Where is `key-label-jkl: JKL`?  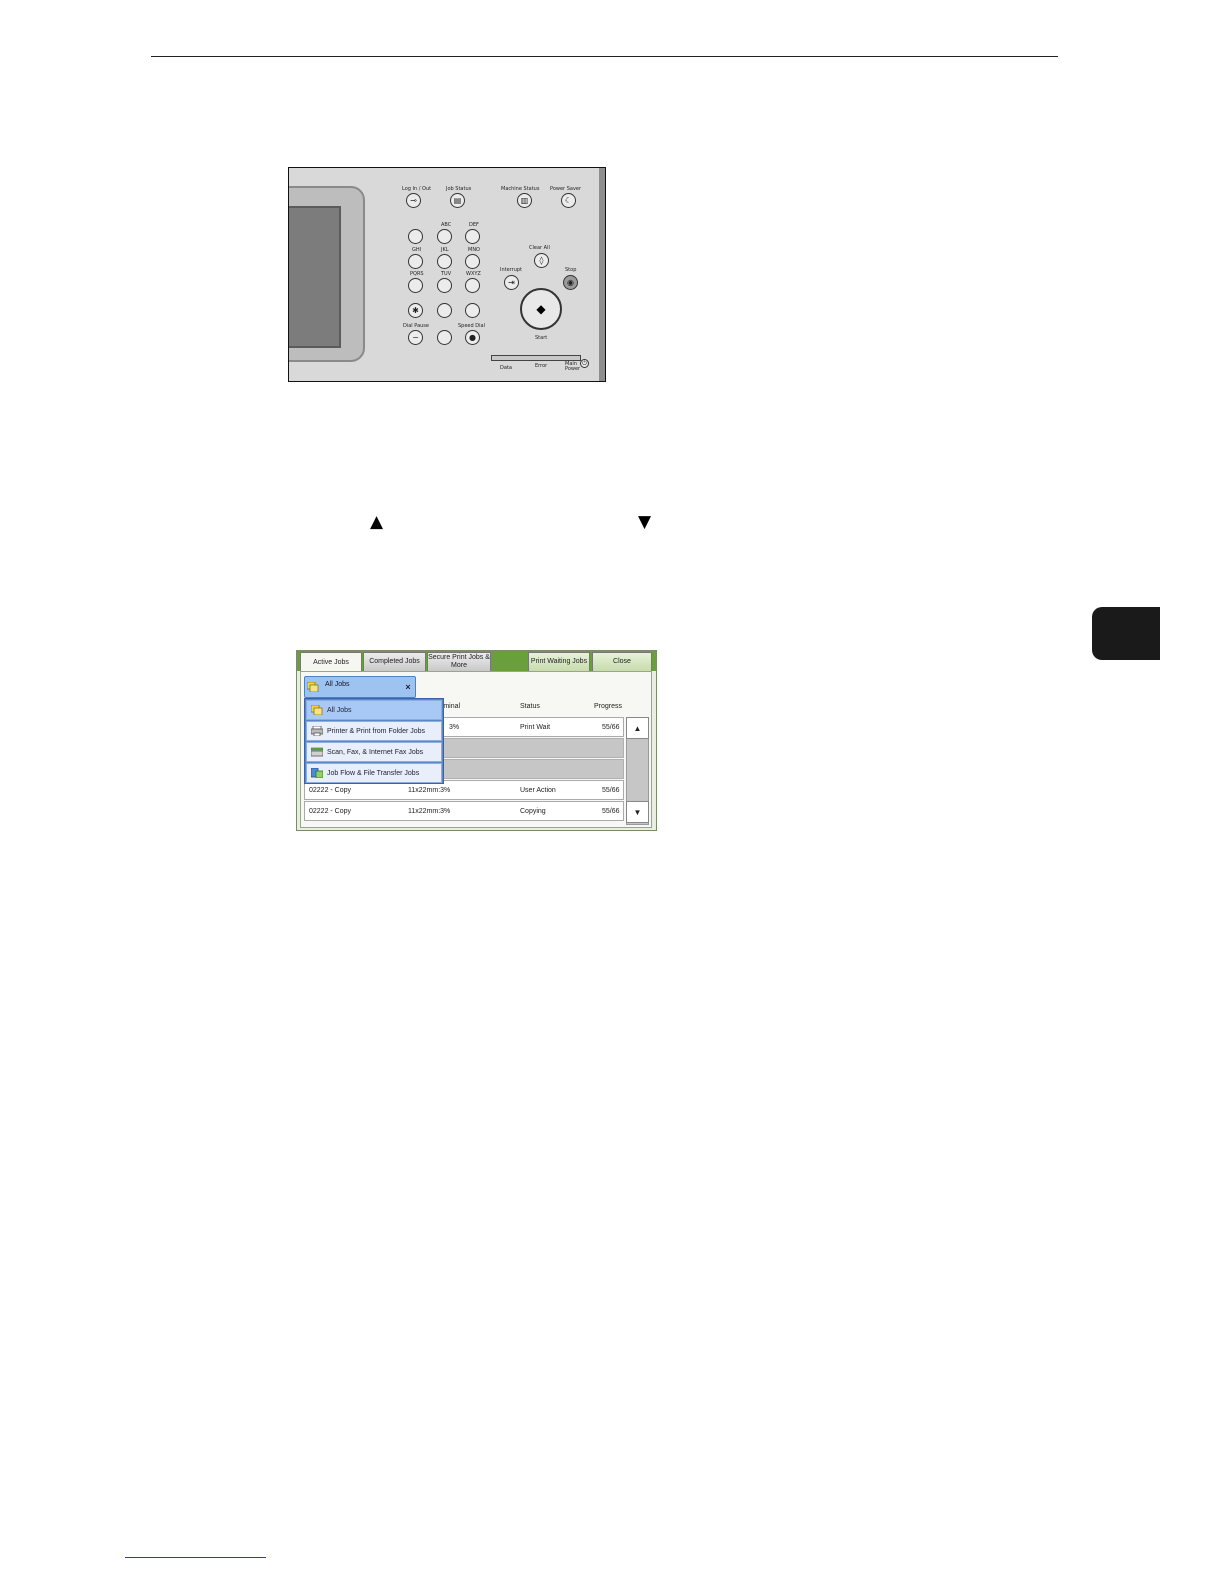 key-label-jkl: JKL is located at coordinates (445, 250).